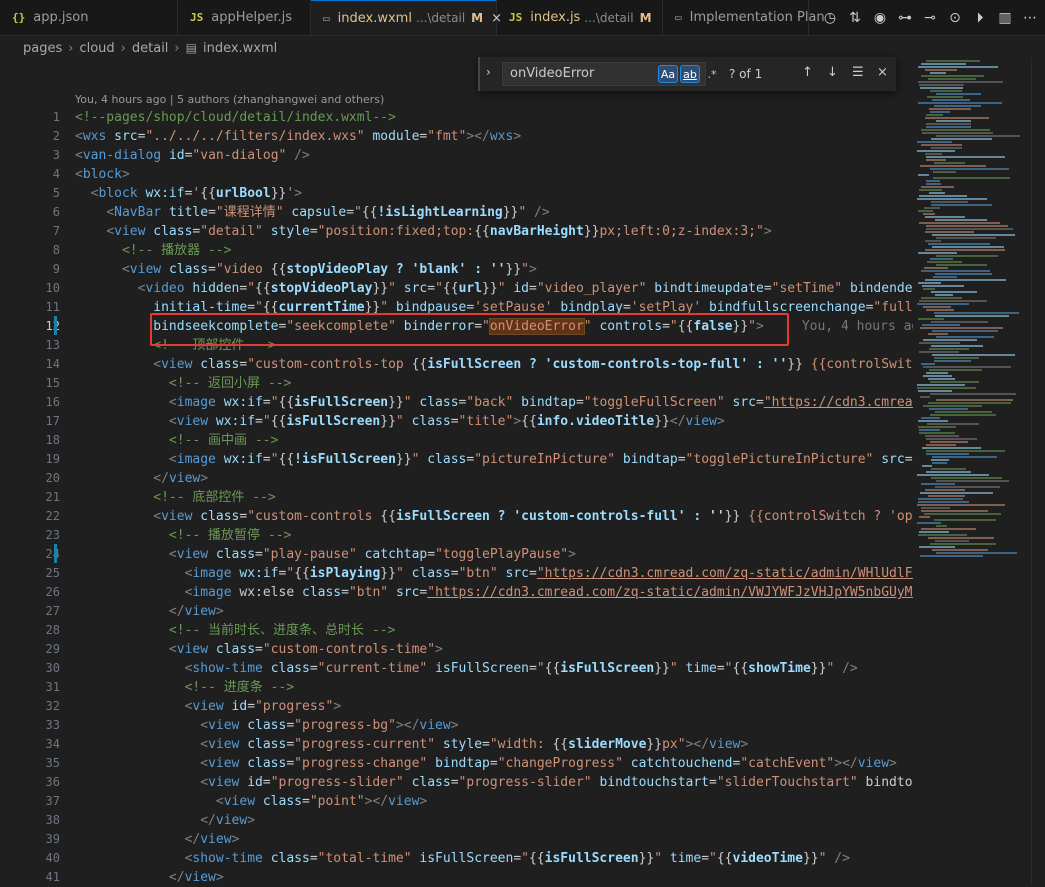  I want to click on code-line: <view class="point"></view>, so click(494, 801).